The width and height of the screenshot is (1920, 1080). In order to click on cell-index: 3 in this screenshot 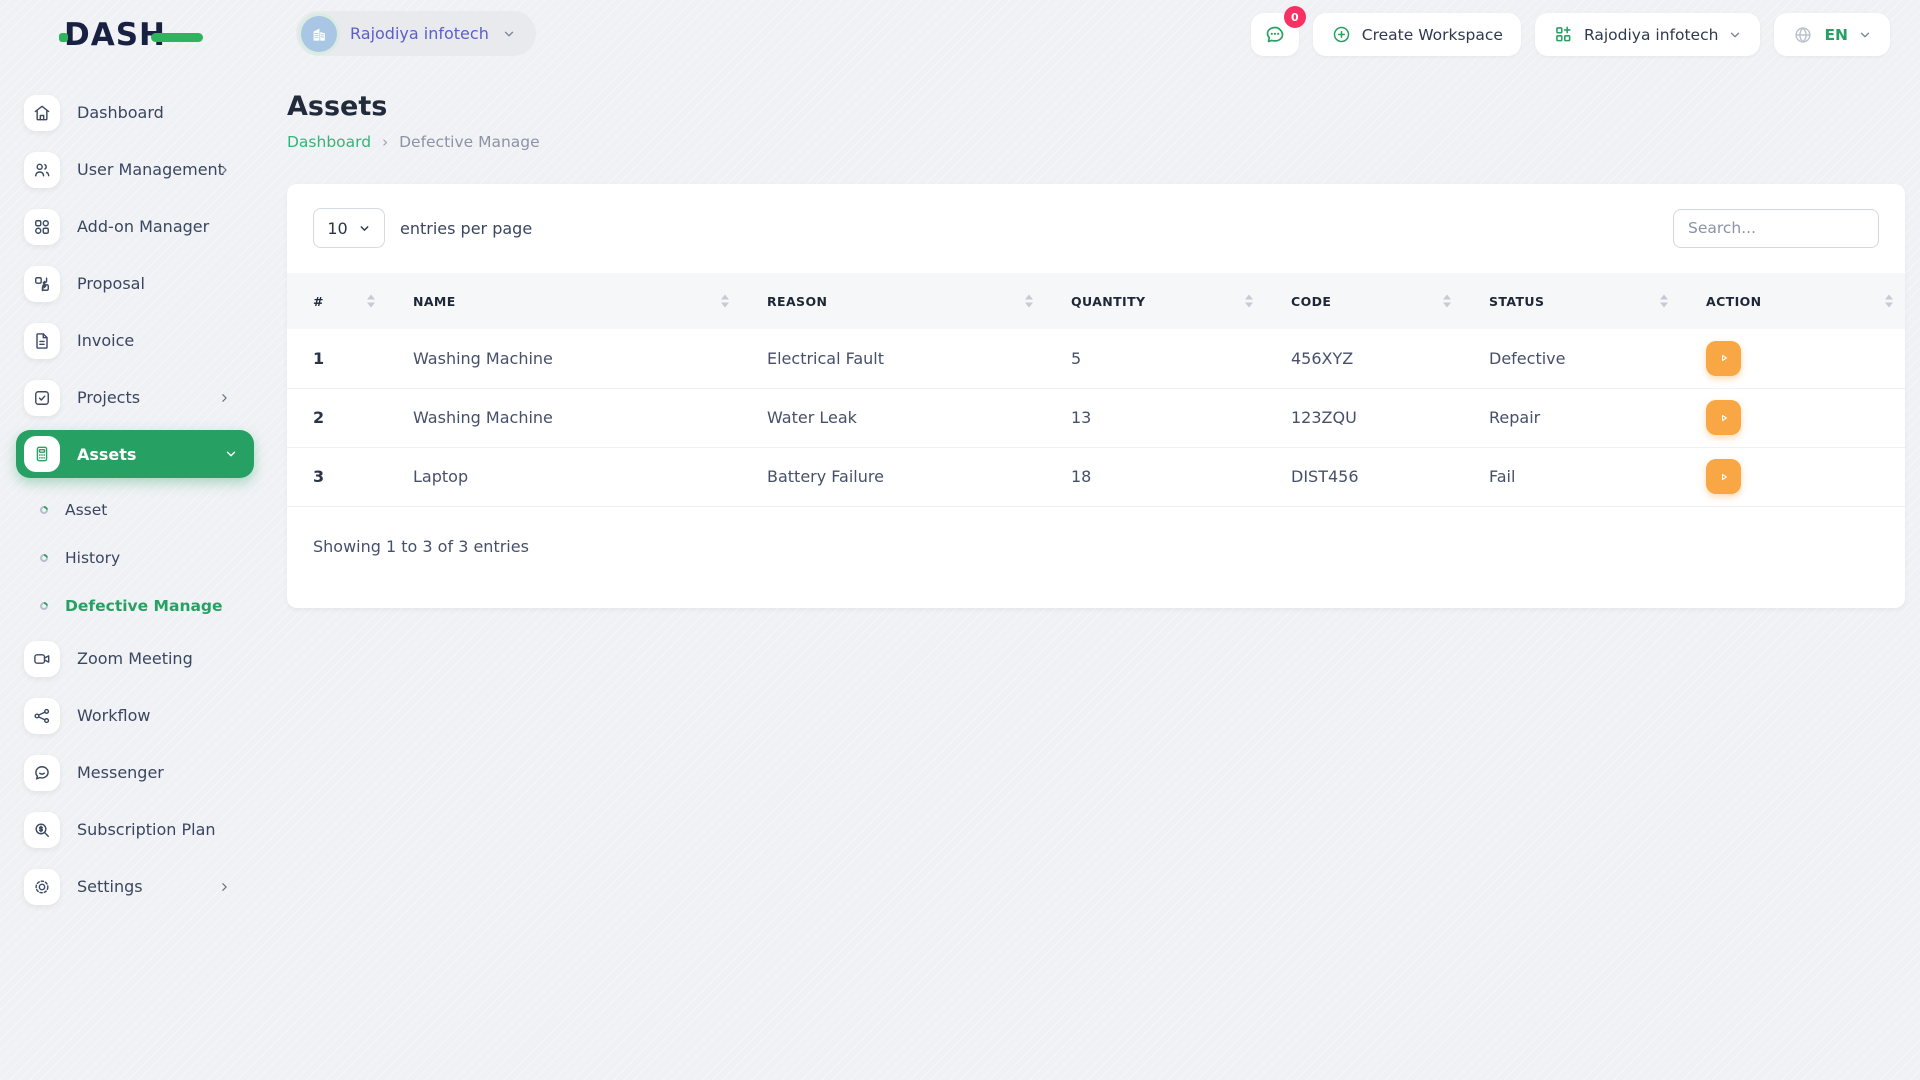, I will do `click(337, 477)`.